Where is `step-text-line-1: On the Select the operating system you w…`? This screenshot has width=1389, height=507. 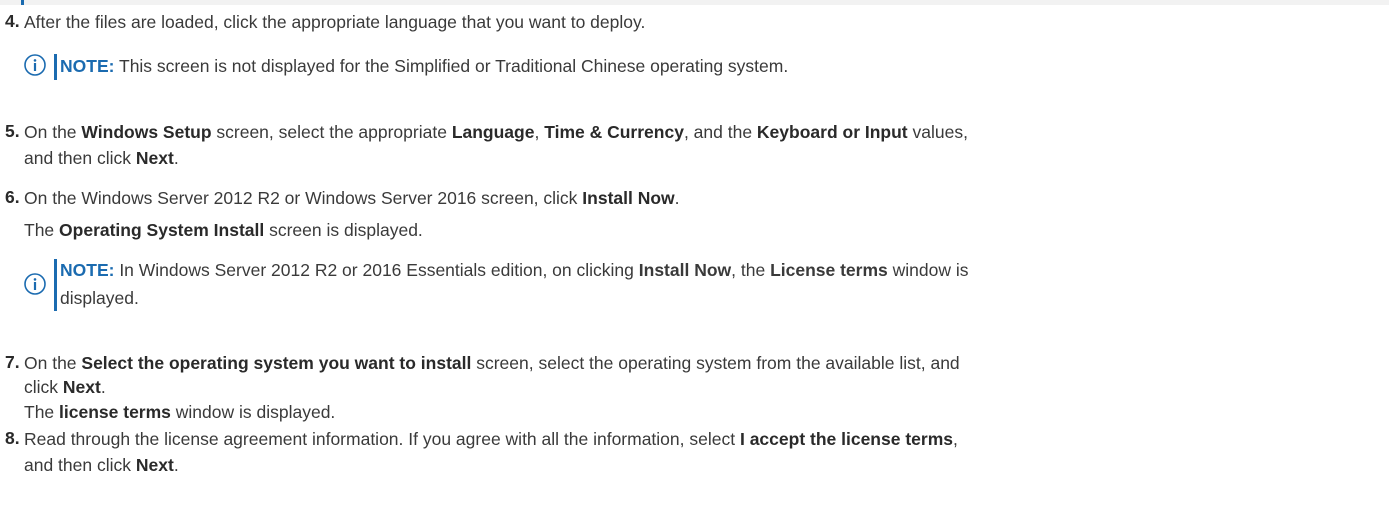
step-text-line-1: On the Select the operating system you w… is located at coordinates (492, 363).